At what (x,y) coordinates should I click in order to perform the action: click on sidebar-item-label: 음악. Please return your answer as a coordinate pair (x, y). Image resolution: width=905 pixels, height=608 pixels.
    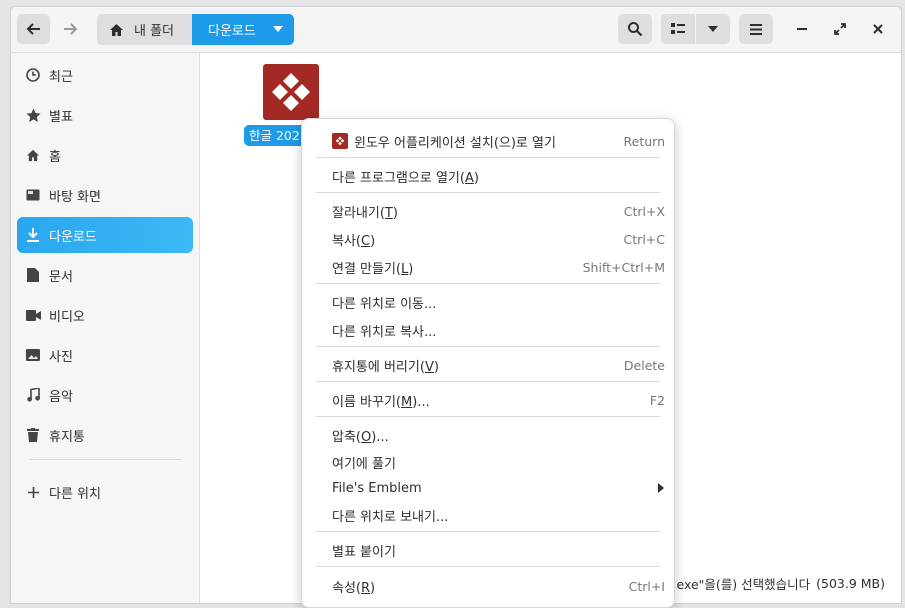
    Looking at the image, I should click on (61, 397).